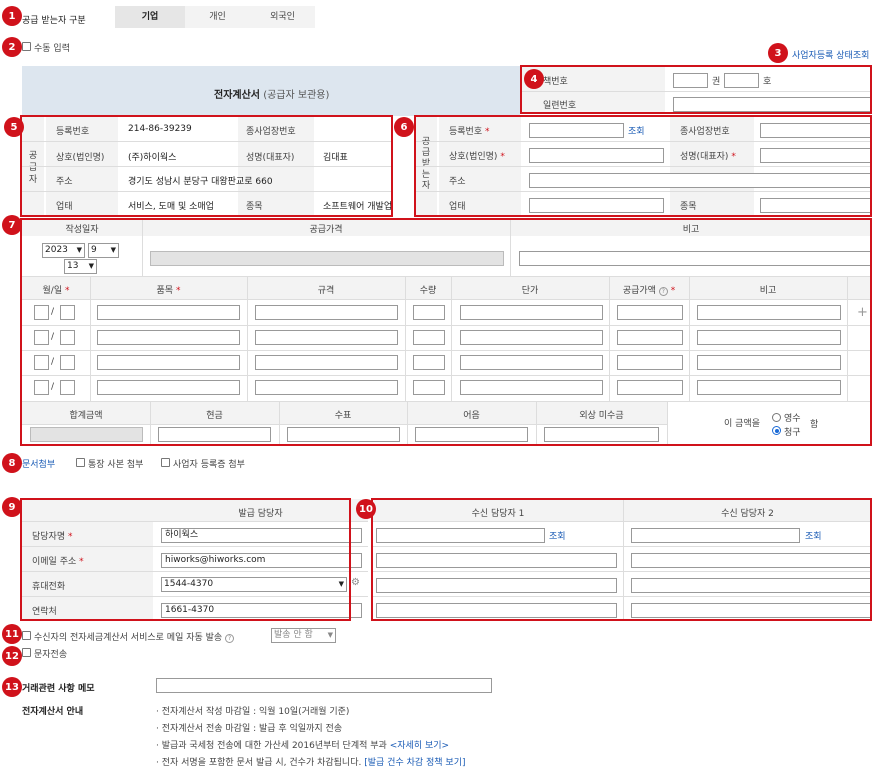  What do you see at coordinates (471, 434) in the screenshot?
I see `note-bill-input` at bounding box center [471, 434].